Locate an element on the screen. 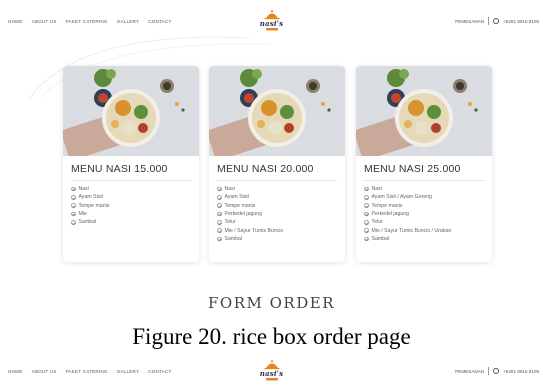 Image resolution: width=543 pixels, height=391 pixels. card-title: MENU NASI 20.000 is located at coordinates (265, 169).